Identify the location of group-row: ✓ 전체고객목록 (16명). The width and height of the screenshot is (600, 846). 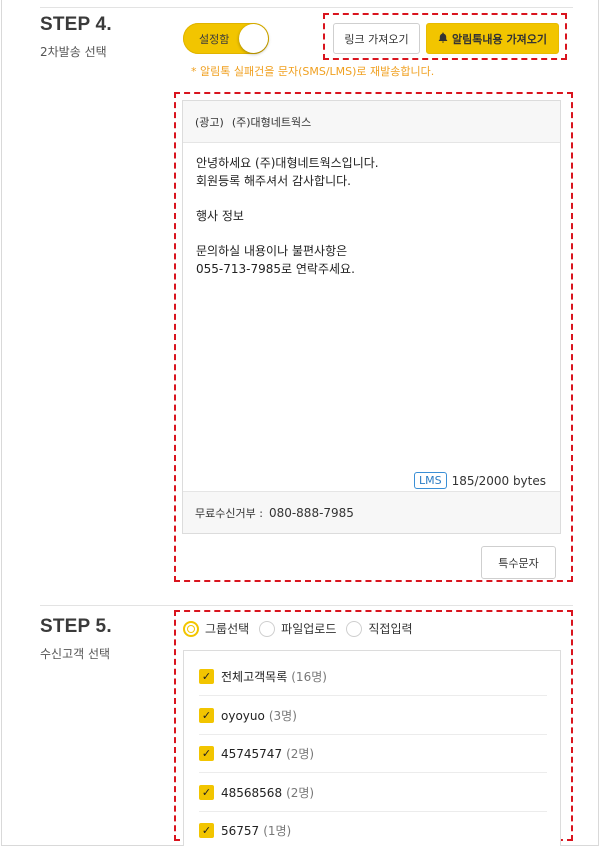
(373, 677).